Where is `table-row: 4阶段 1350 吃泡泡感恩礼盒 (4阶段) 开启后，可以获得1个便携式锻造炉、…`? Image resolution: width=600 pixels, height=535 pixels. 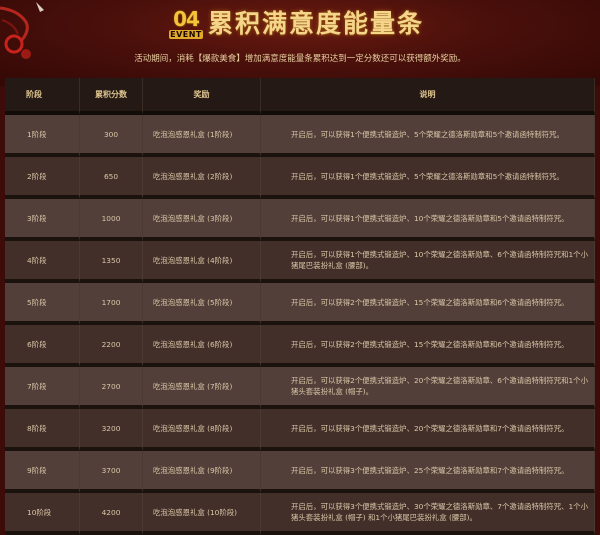 table-row: 4阶段 1350 吃泡泡感恩礼盒 (4阶段) 开启后，可以获得1个便携式锻造炉、… is located at coordinates (300, 262).